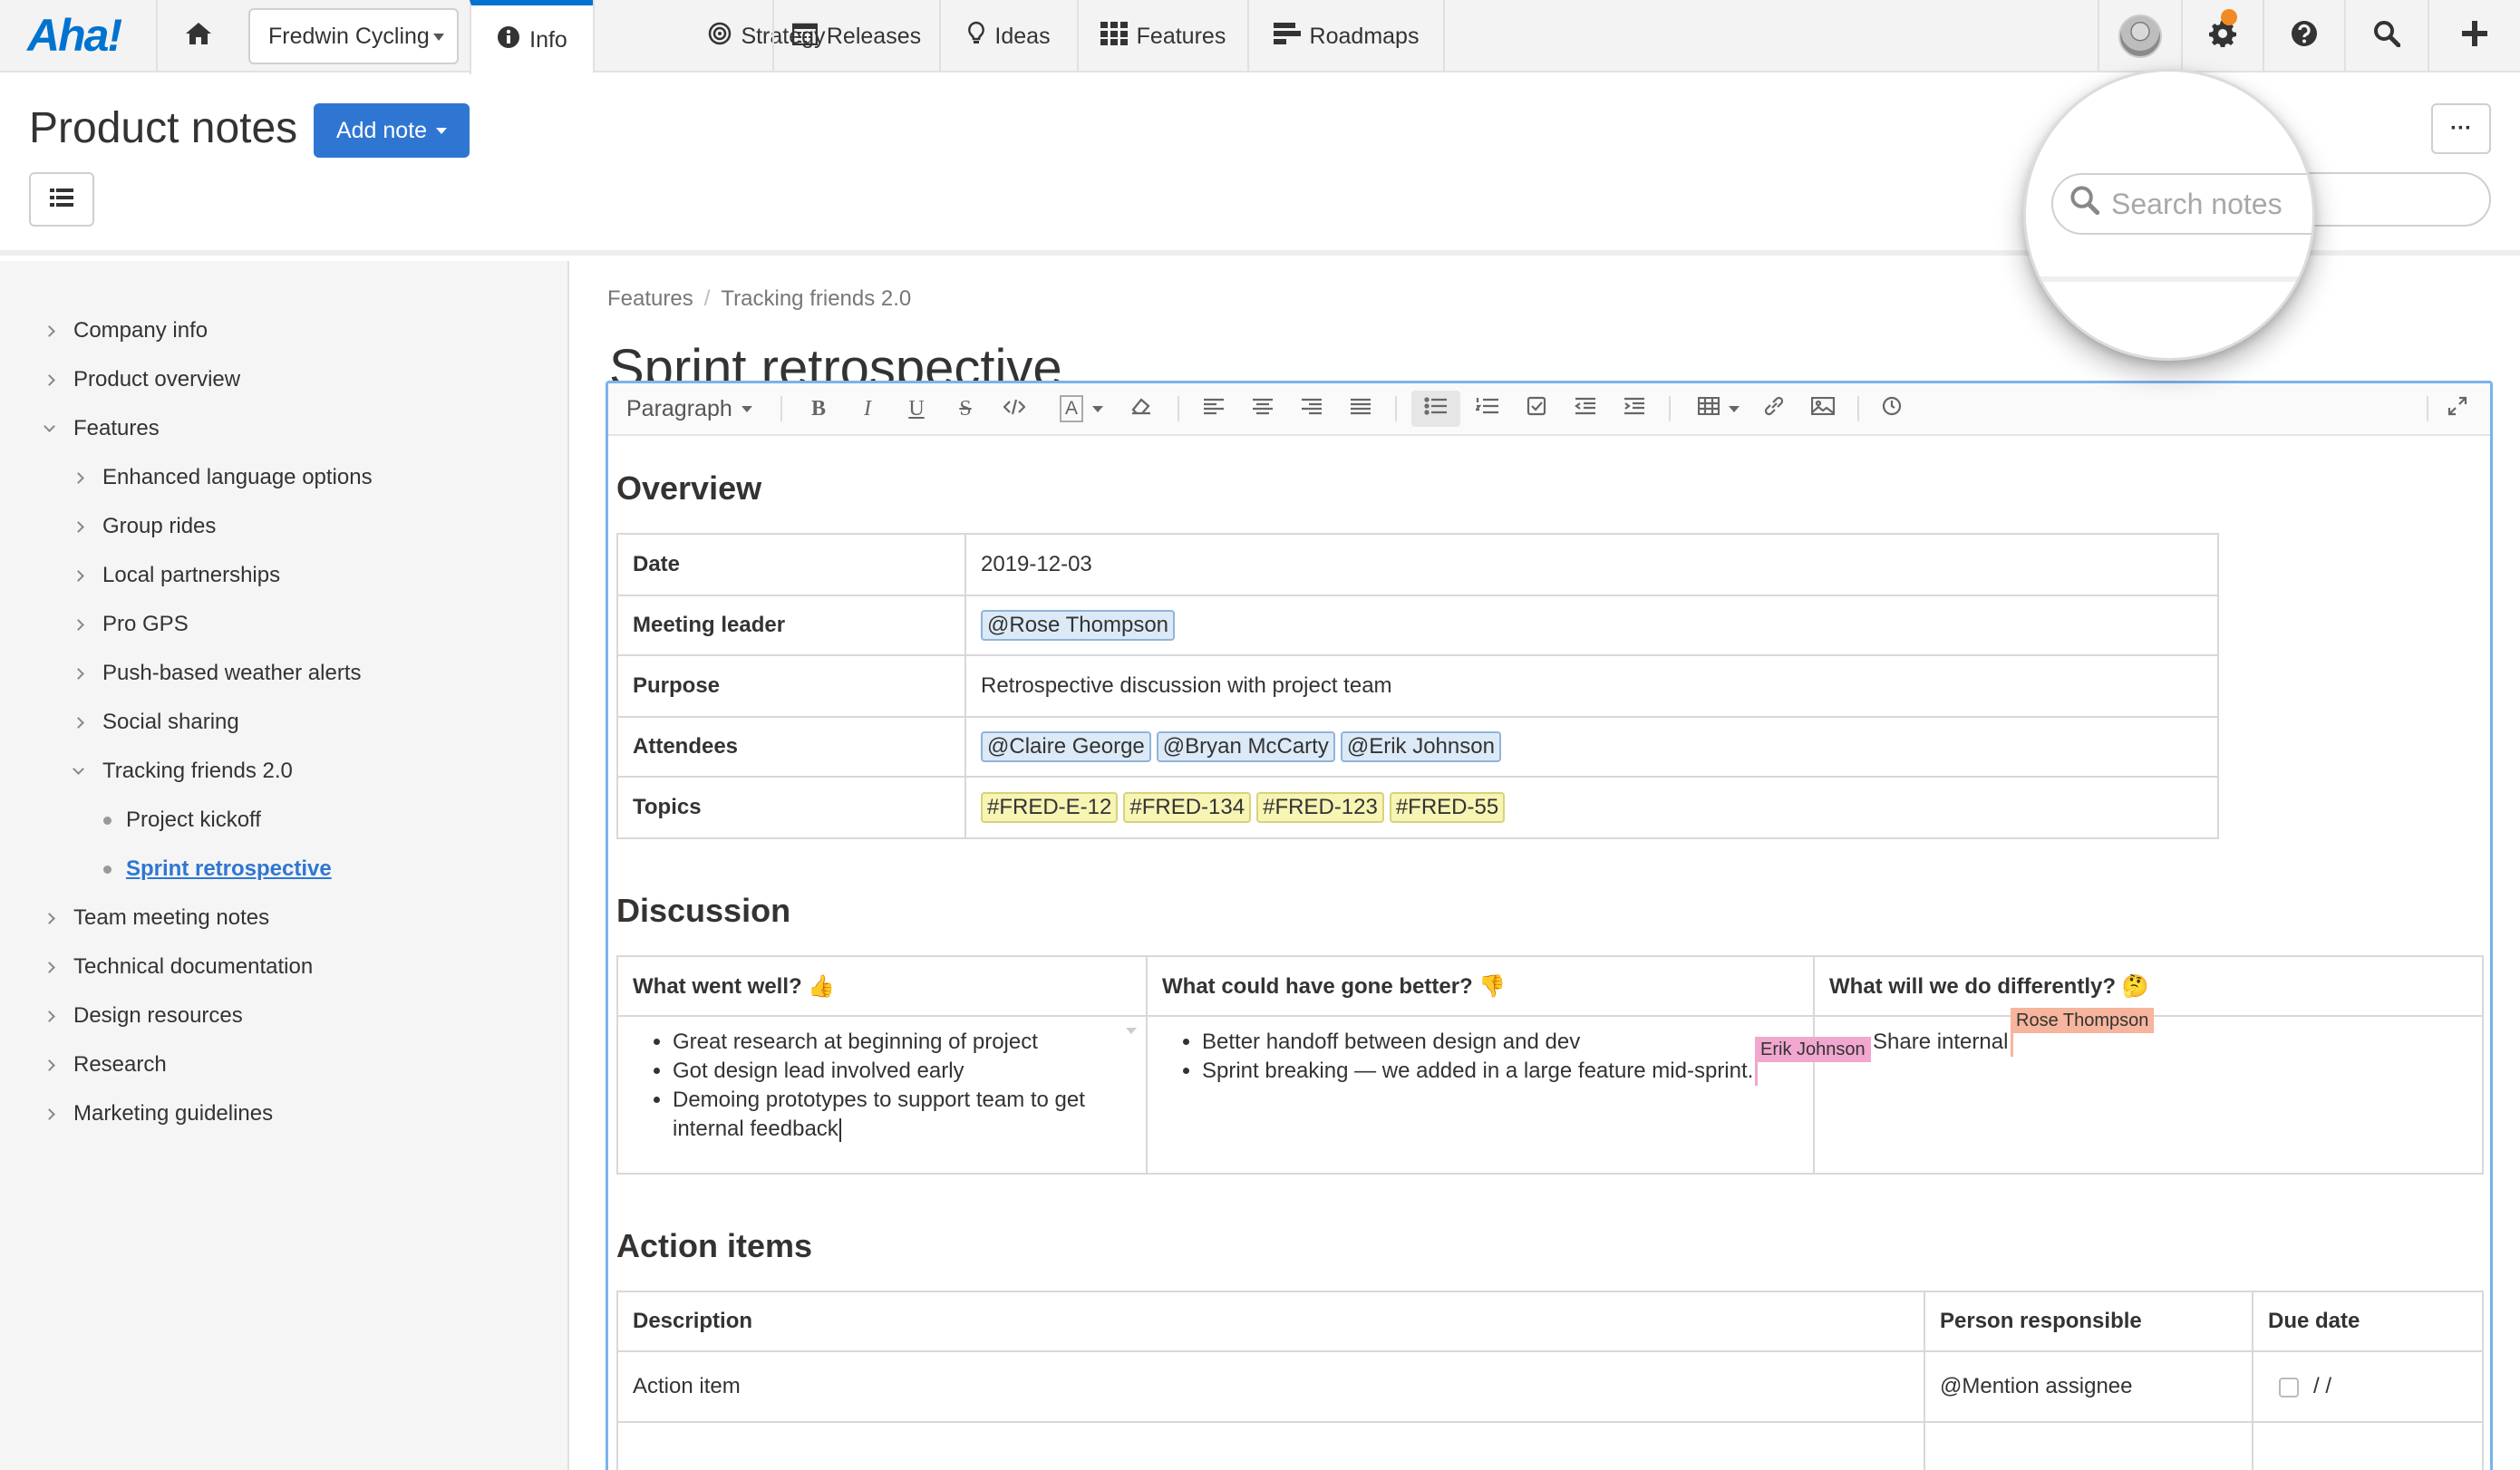 Image resolution: width=2520 pixels, height=1470 pixels. I want to click on table-button, so click(1719, 409).